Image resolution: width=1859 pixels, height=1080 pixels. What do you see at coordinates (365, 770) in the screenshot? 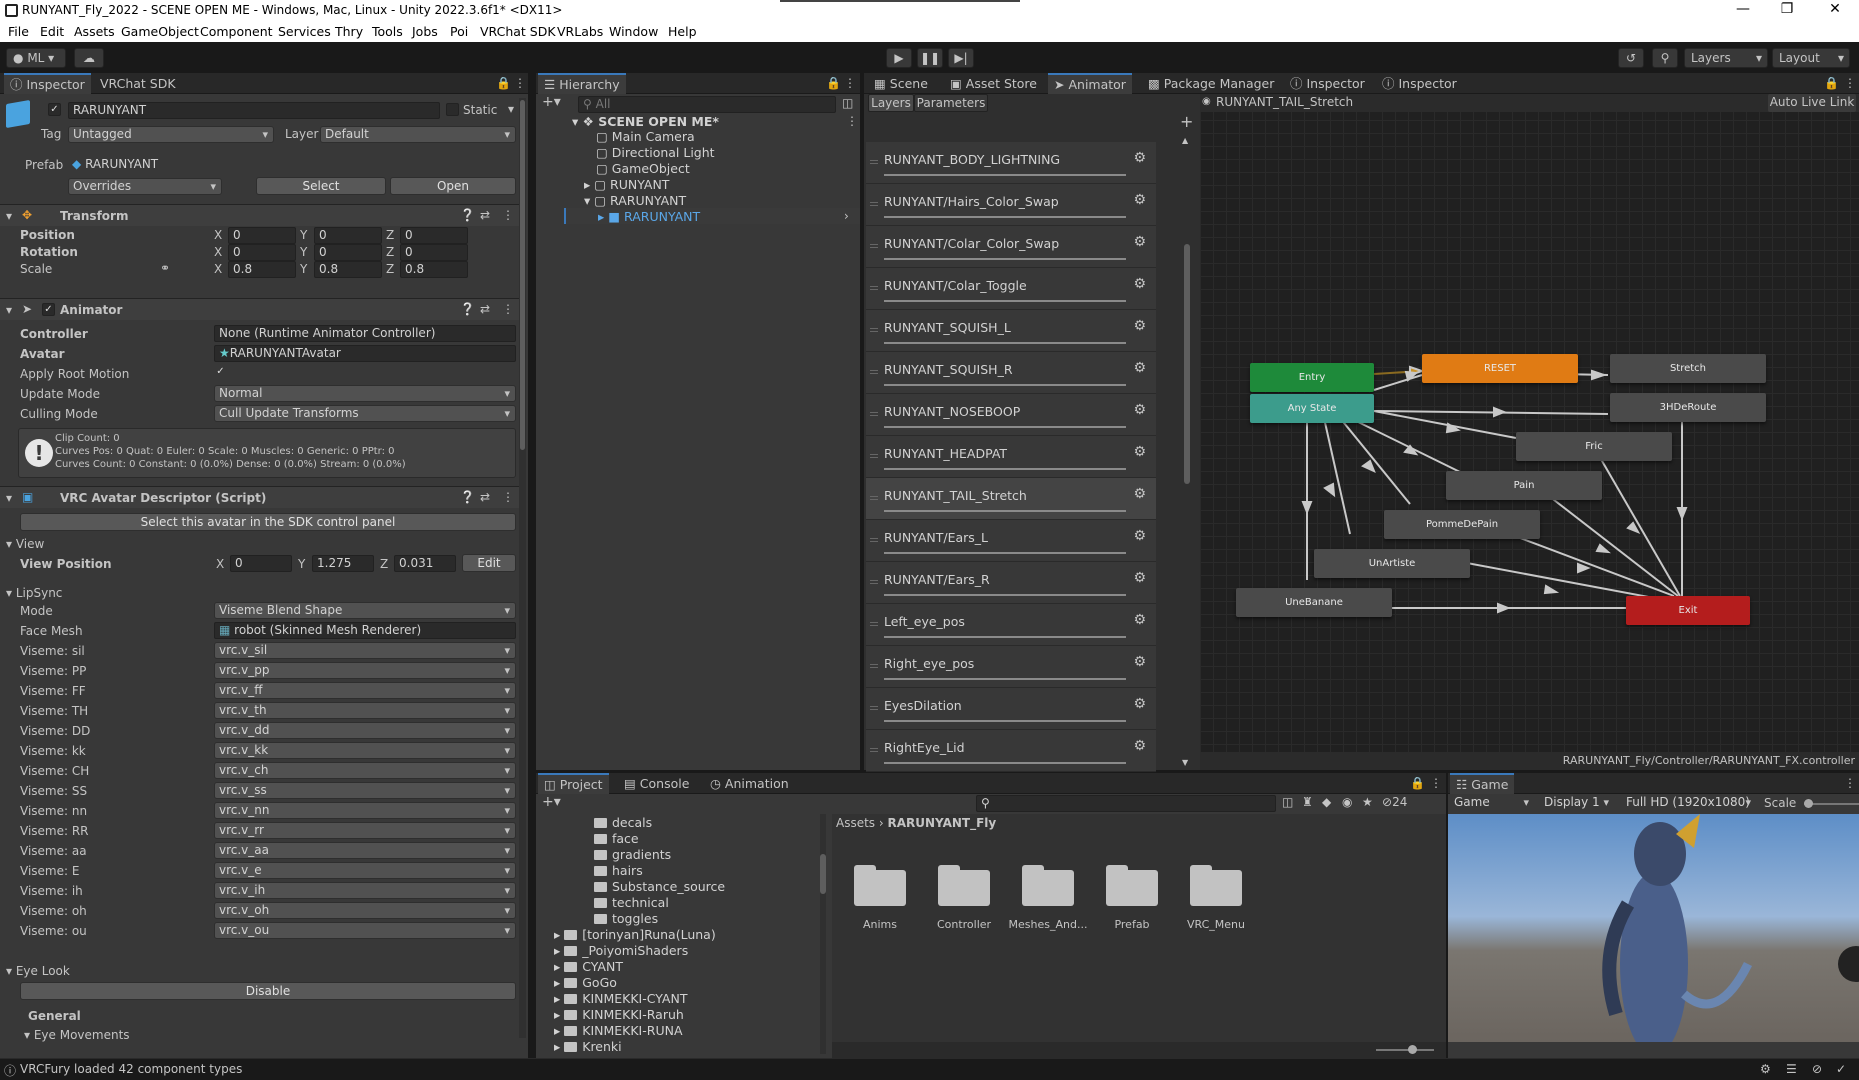
I see `viseme-dropdown: vrc.v_ch` at bounding box center [365, 770].